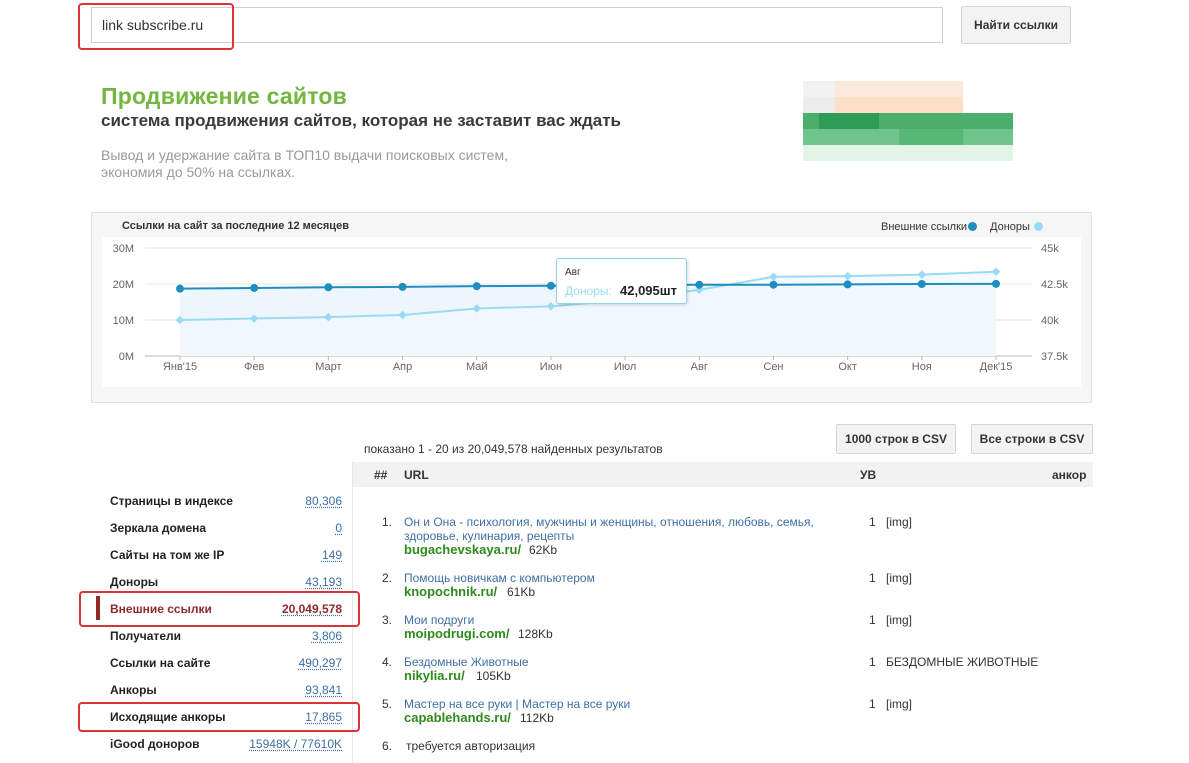 The height and width of the screenshot is (763, 1189). What do you see at coordinates (1032, 439) in the screenshot?
I see `csv-all-button: Все строки в CSV` at bounding box center [1032, 439].